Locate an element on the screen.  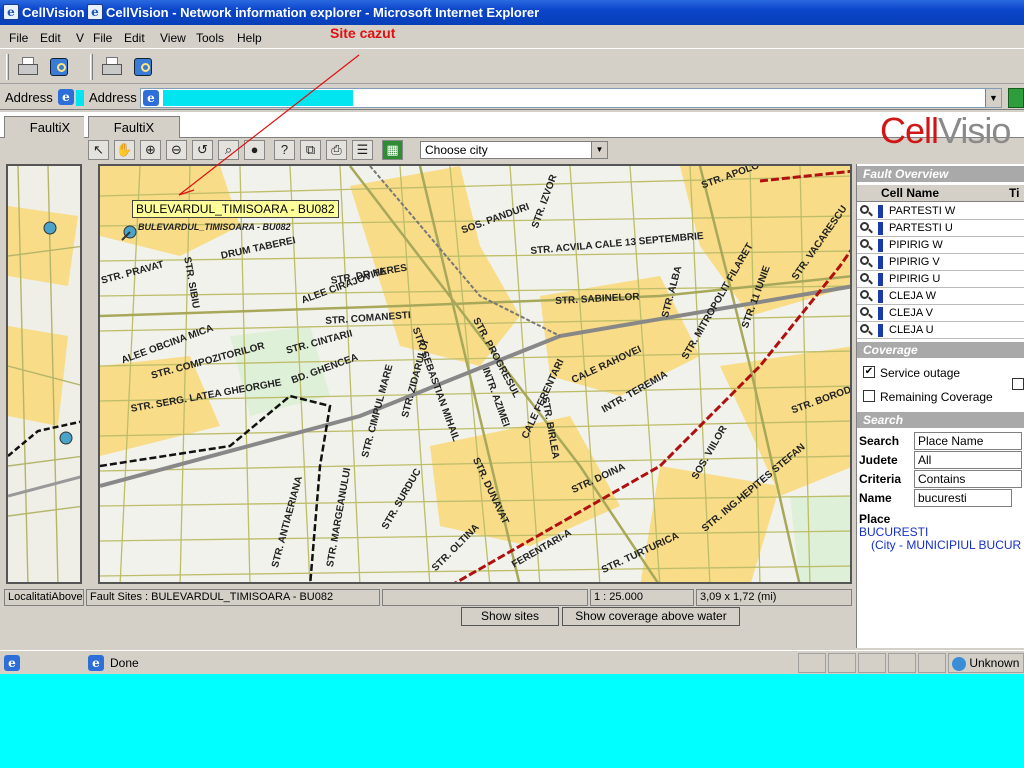
status-spacer is located at coordinates (485, 597).